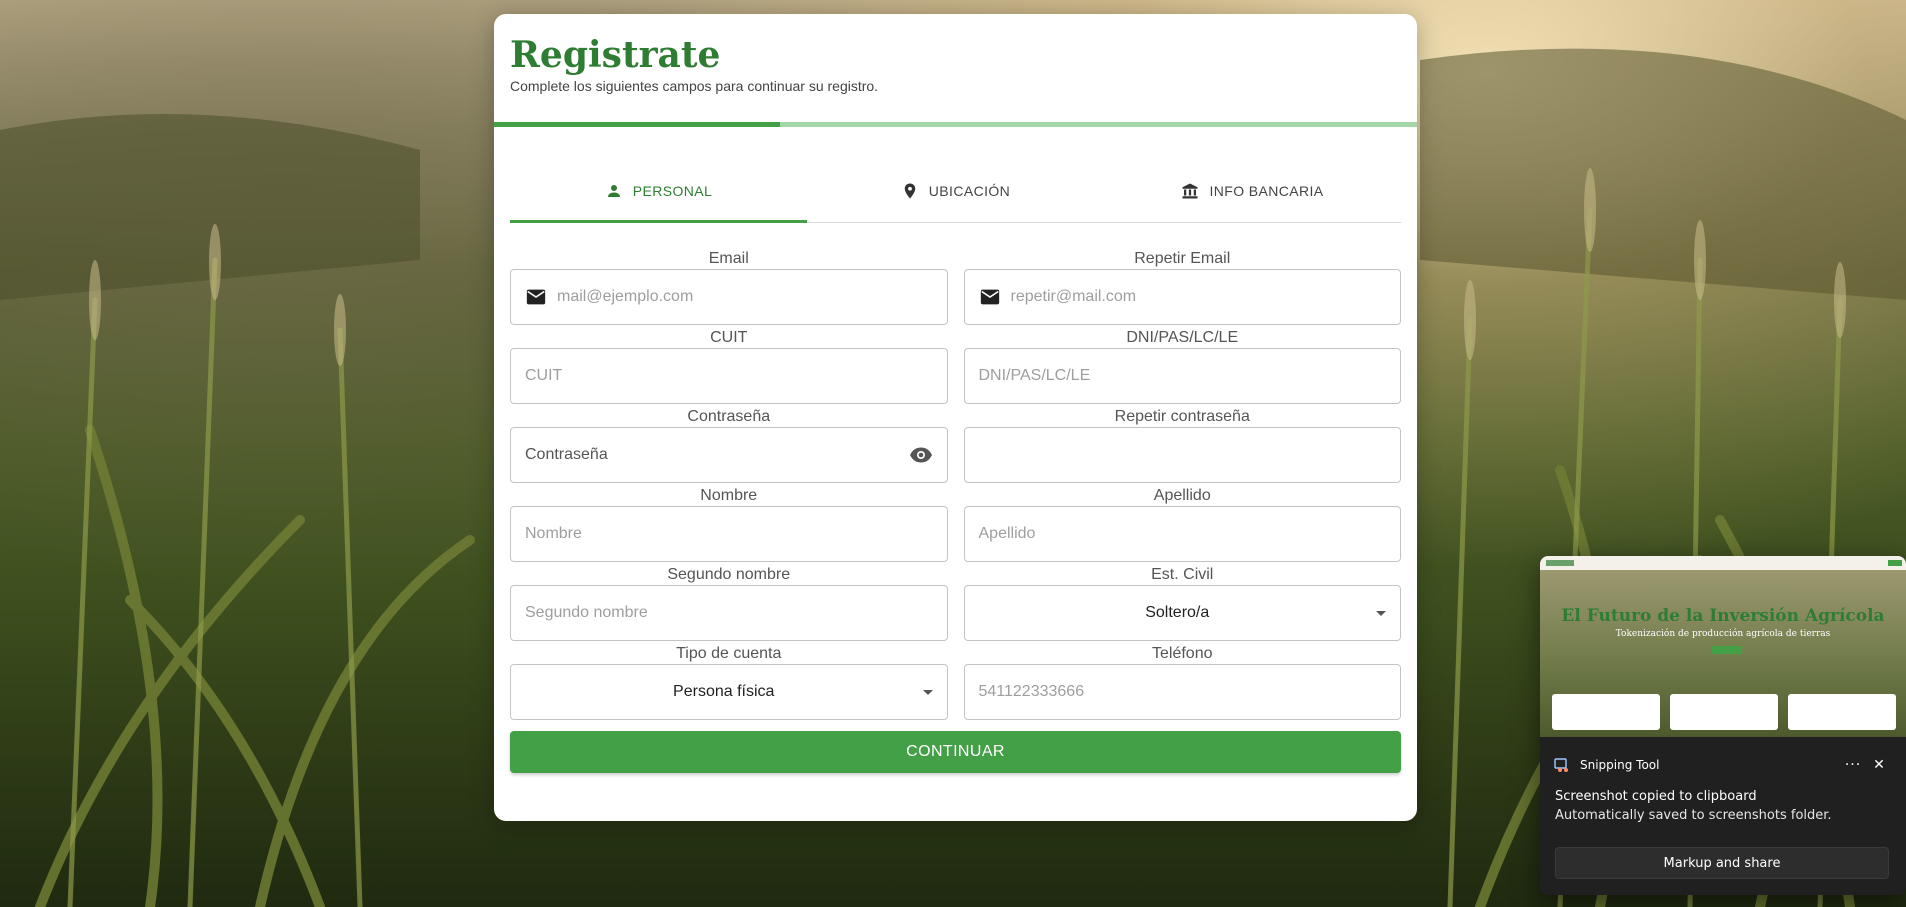 This screenshot has width=1906, height=907. What do you see at coordinates (955, 752) in the screenshot?
I see `continue-button: CONTINUAR` at bounding box center [955, 752].